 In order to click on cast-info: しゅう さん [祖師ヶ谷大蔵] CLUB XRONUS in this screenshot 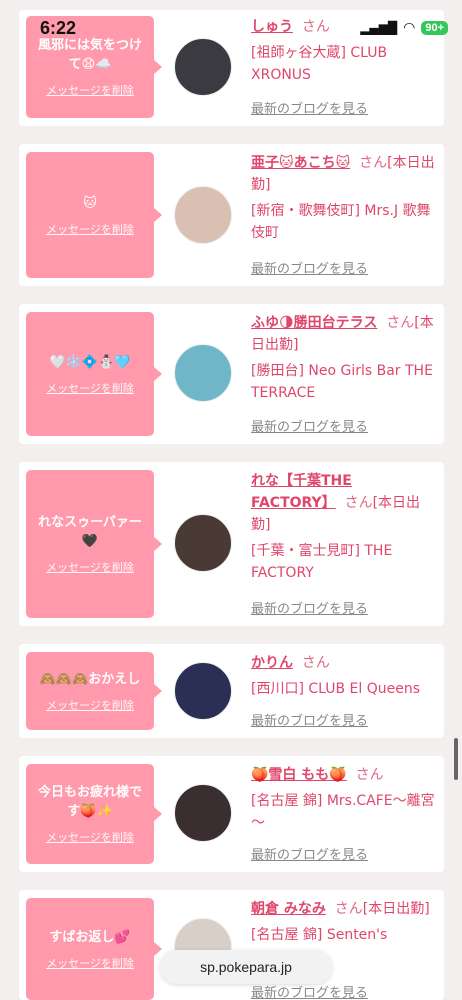, I will do `click(345, 51)`.